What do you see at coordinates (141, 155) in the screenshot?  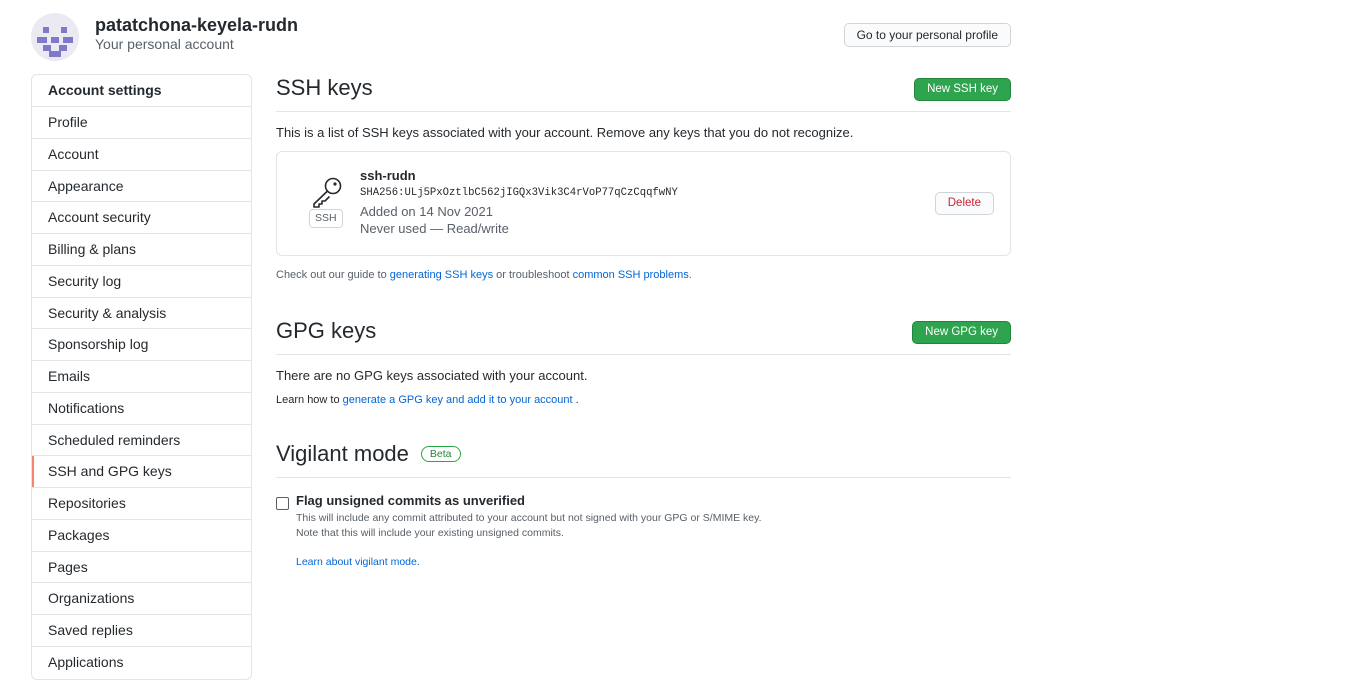 I see `sidebar-item-account: Account` at bounding box center [141, 155].